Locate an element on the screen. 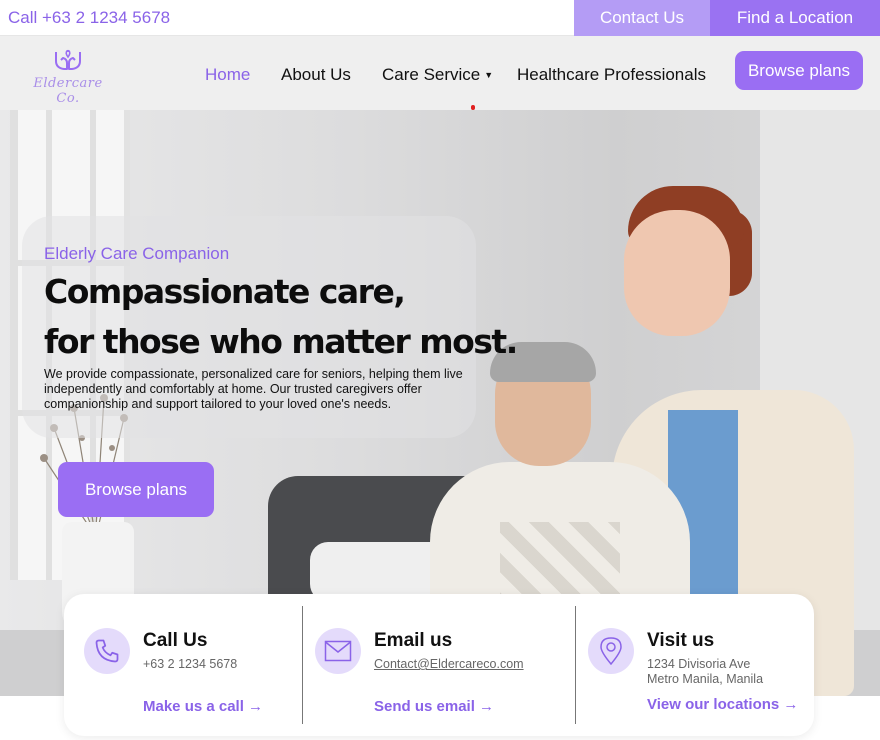  nav-care-service: Care Service ▼ is located at coordinates (437, 75).